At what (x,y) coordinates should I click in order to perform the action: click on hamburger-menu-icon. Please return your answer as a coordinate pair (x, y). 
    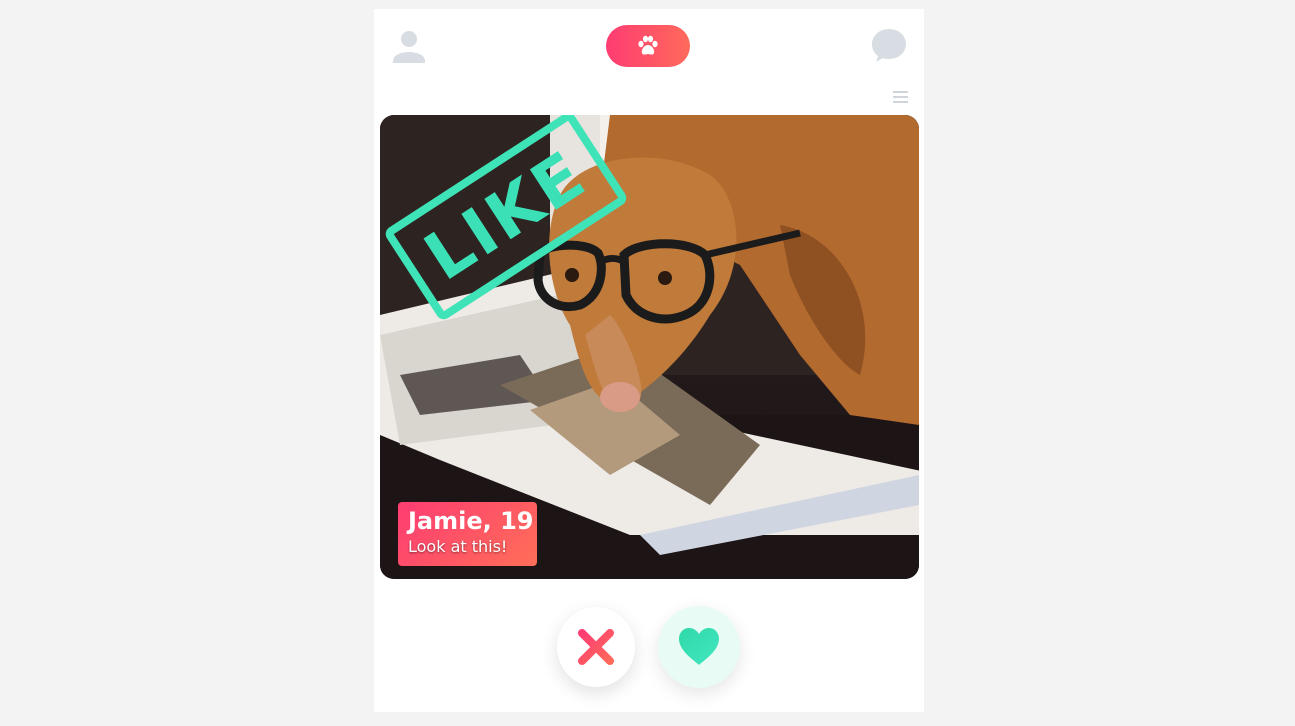
    Looking at the image, I should click on (900, 97).